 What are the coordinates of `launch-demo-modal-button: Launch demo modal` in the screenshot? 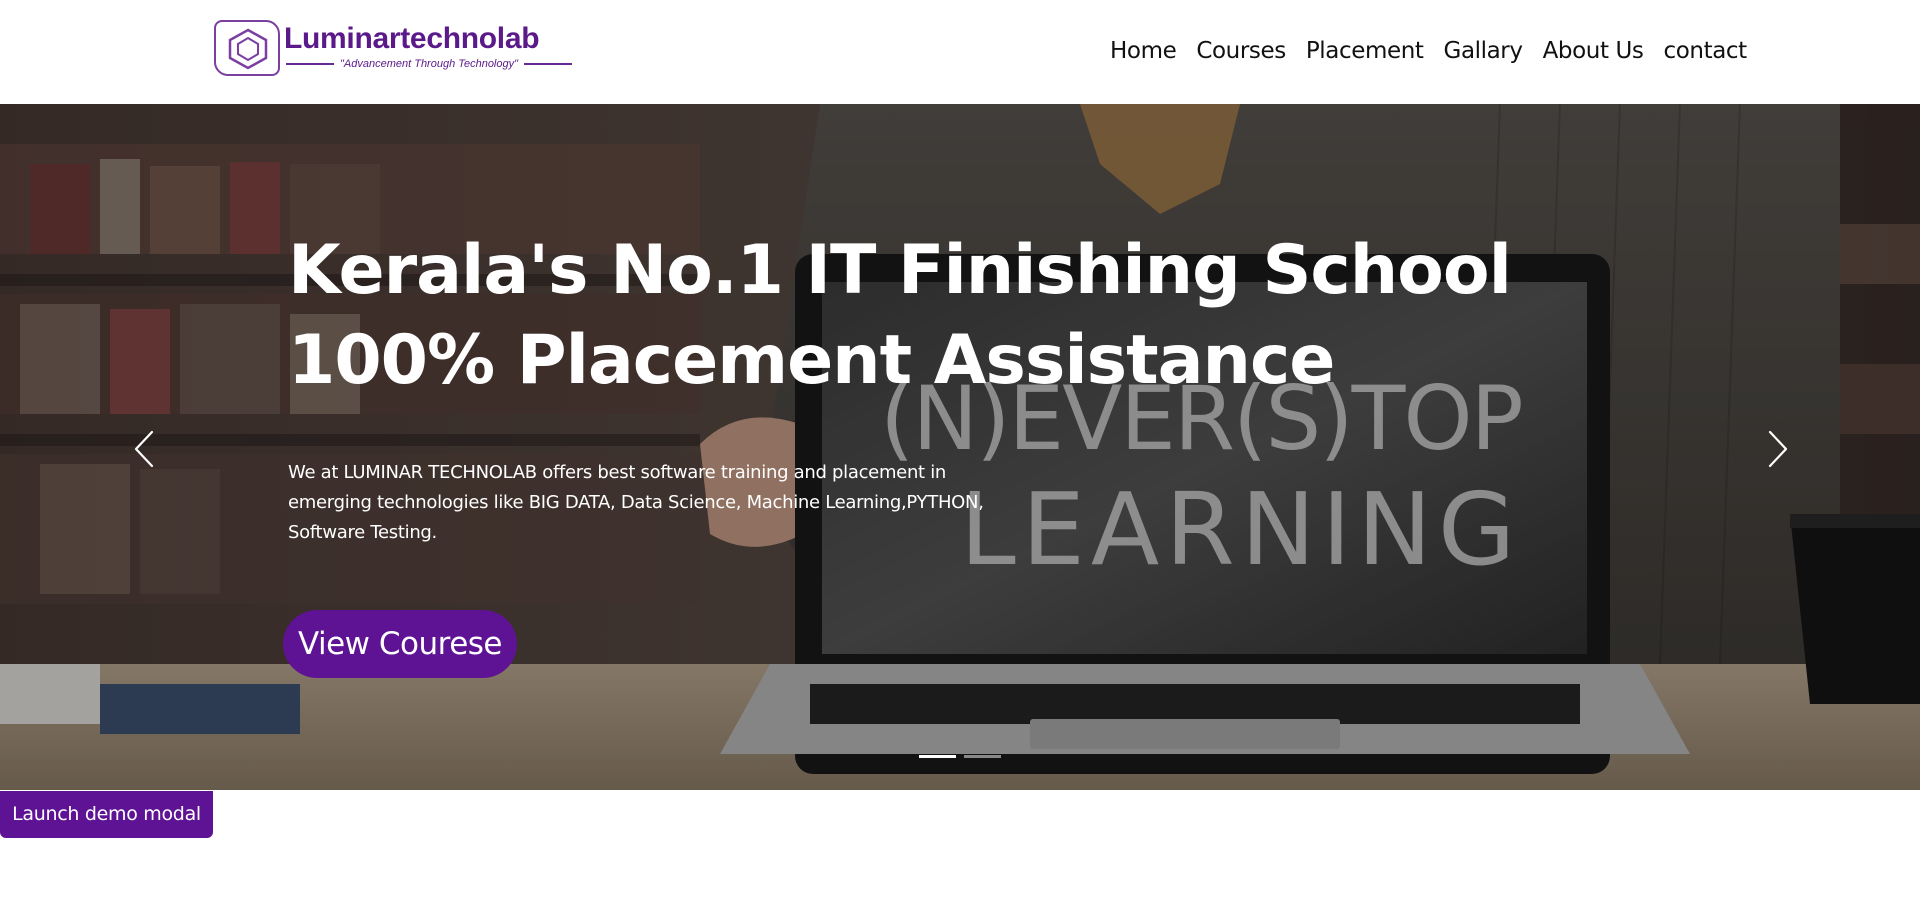 It's located at (106, 814).